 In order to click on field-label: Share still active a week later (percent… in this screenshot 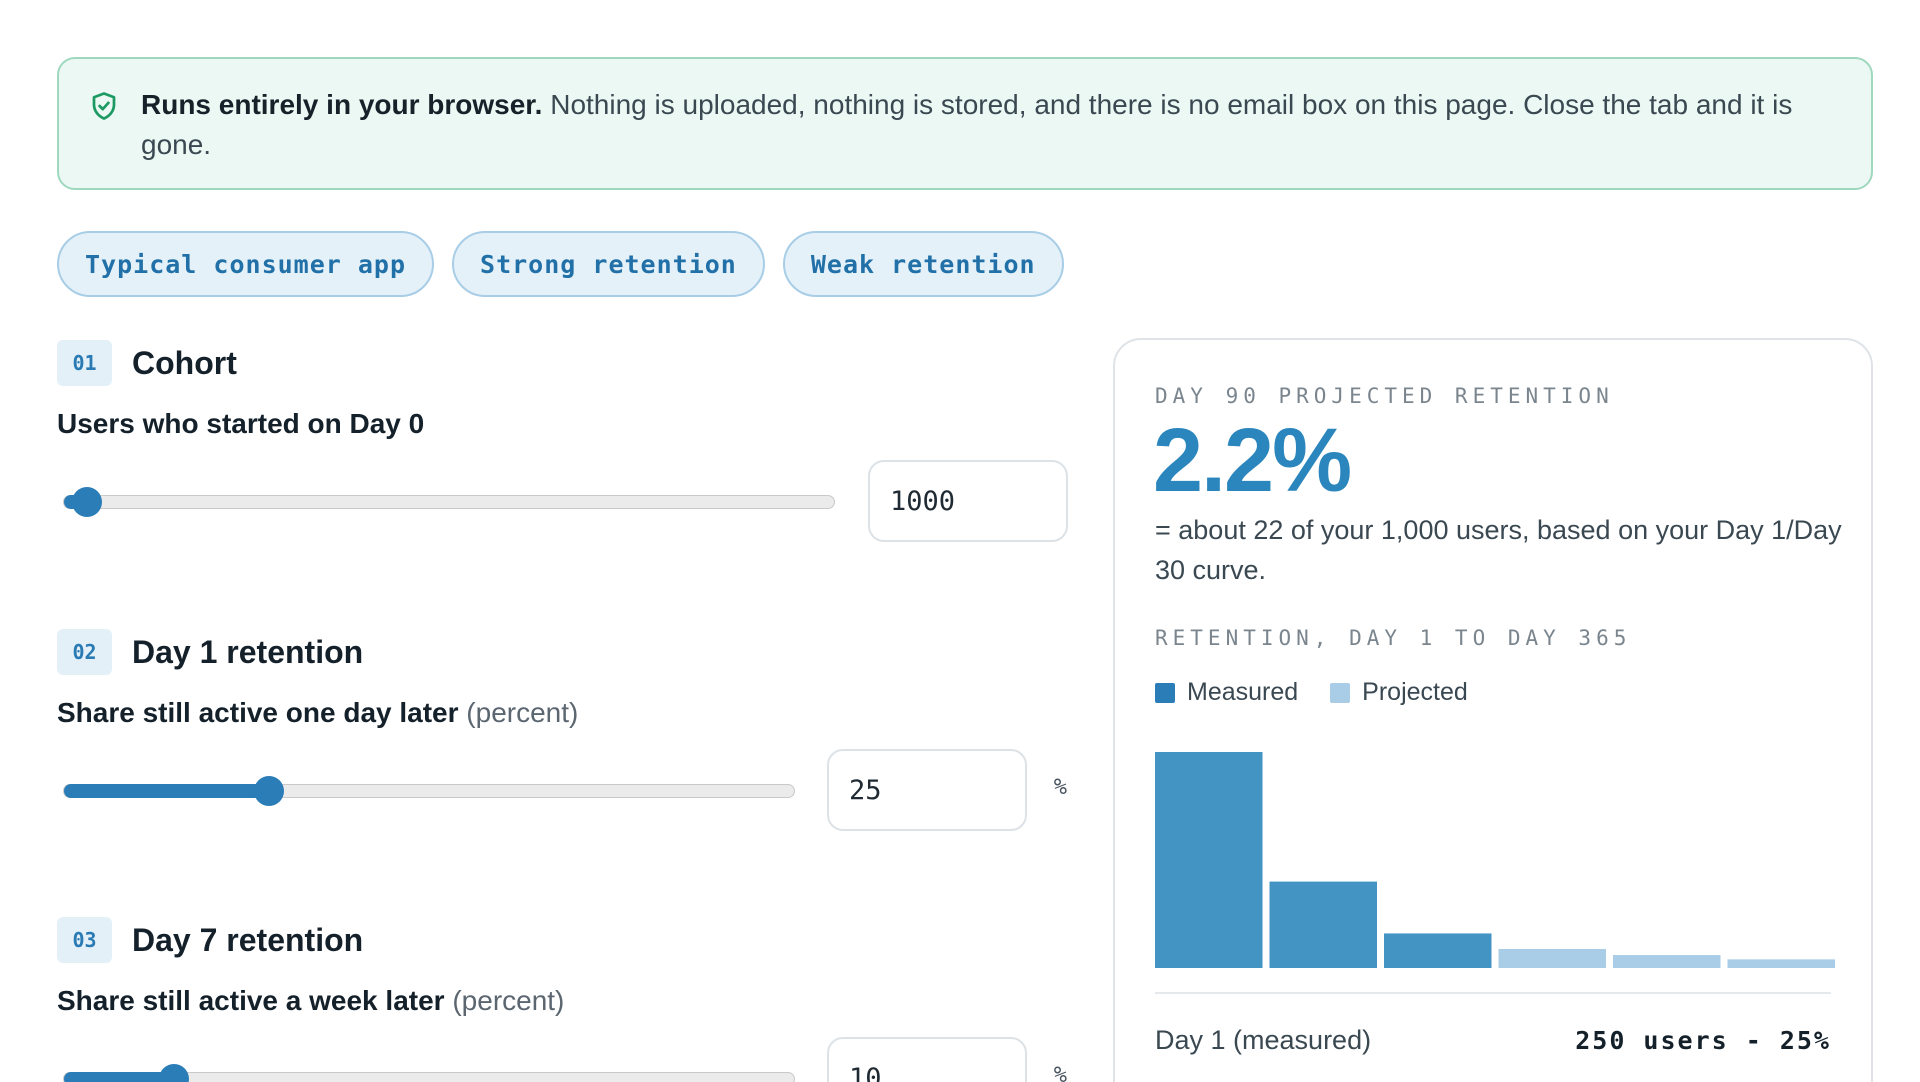, I will do `click(562, 1001)`.